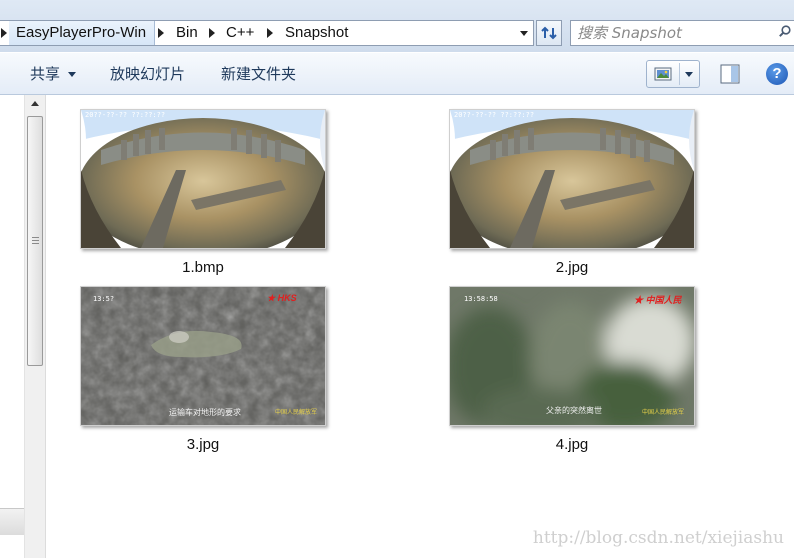 The image size is (794, 558). I want to click on breadcrumb-cpp: C++, so click(240, 33).